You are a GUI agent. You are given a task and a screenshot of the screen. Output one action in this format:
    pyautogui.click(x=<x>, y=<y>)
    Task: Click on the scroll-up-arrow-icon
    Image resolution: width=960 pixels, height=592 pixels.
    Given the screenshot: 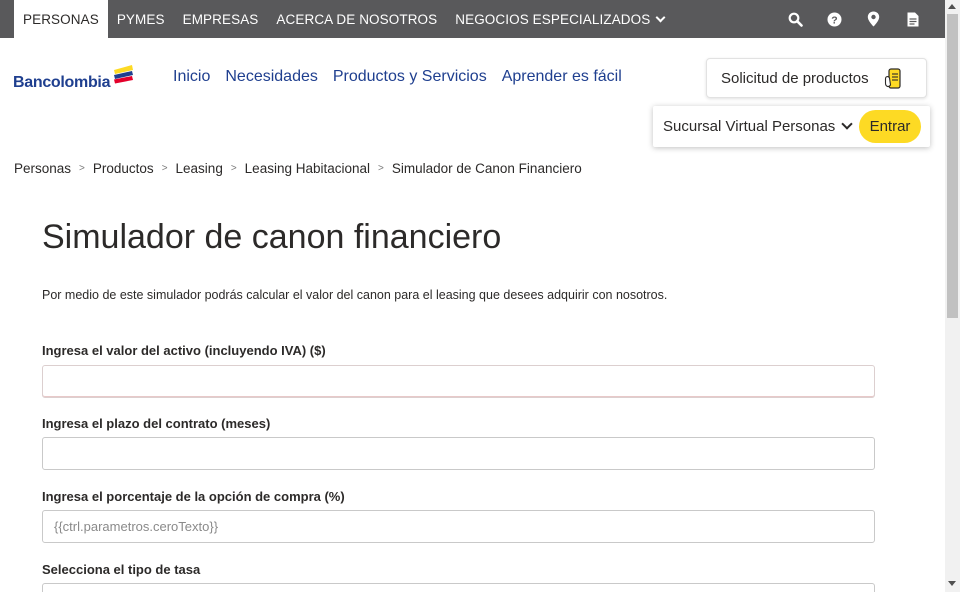 What is the action you would take?
    pyautogui.click(x=952, y=6)
    